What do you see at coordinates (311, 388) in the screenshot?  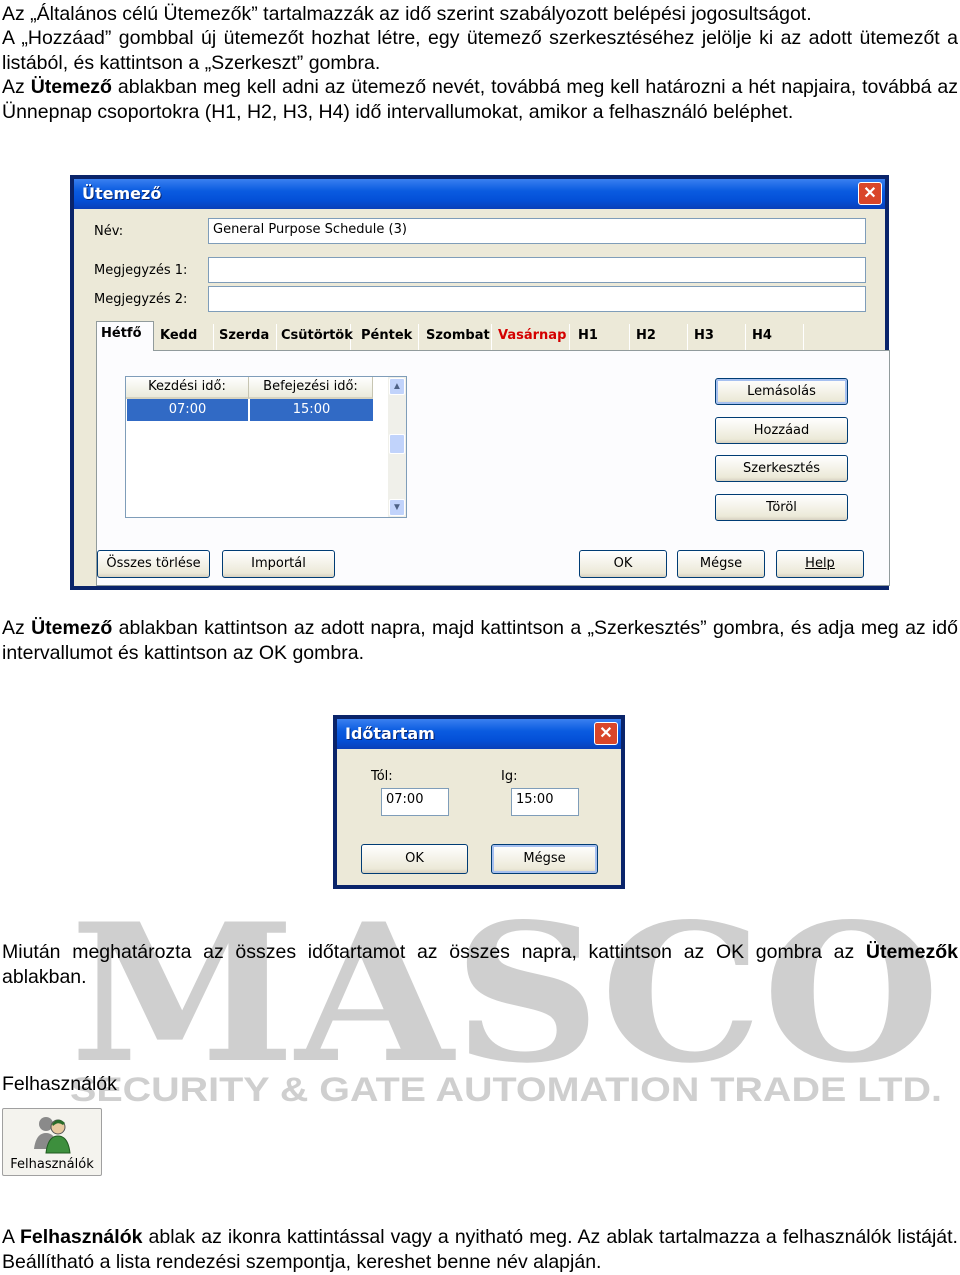 I see `col-end-header: Befejezési idő:` at bounding box center [311, 388].